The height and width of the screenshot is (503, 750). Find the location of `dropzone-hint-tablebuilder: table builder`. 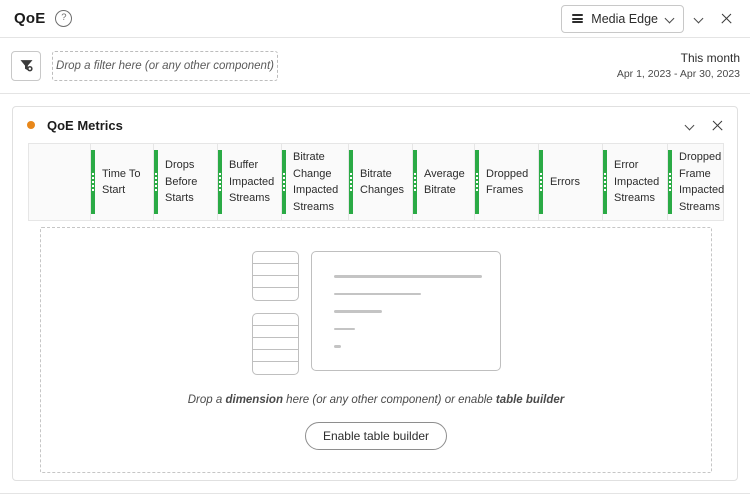

dropzone-hint-tablebuilder: table builder is located at coordinates (530, 400).